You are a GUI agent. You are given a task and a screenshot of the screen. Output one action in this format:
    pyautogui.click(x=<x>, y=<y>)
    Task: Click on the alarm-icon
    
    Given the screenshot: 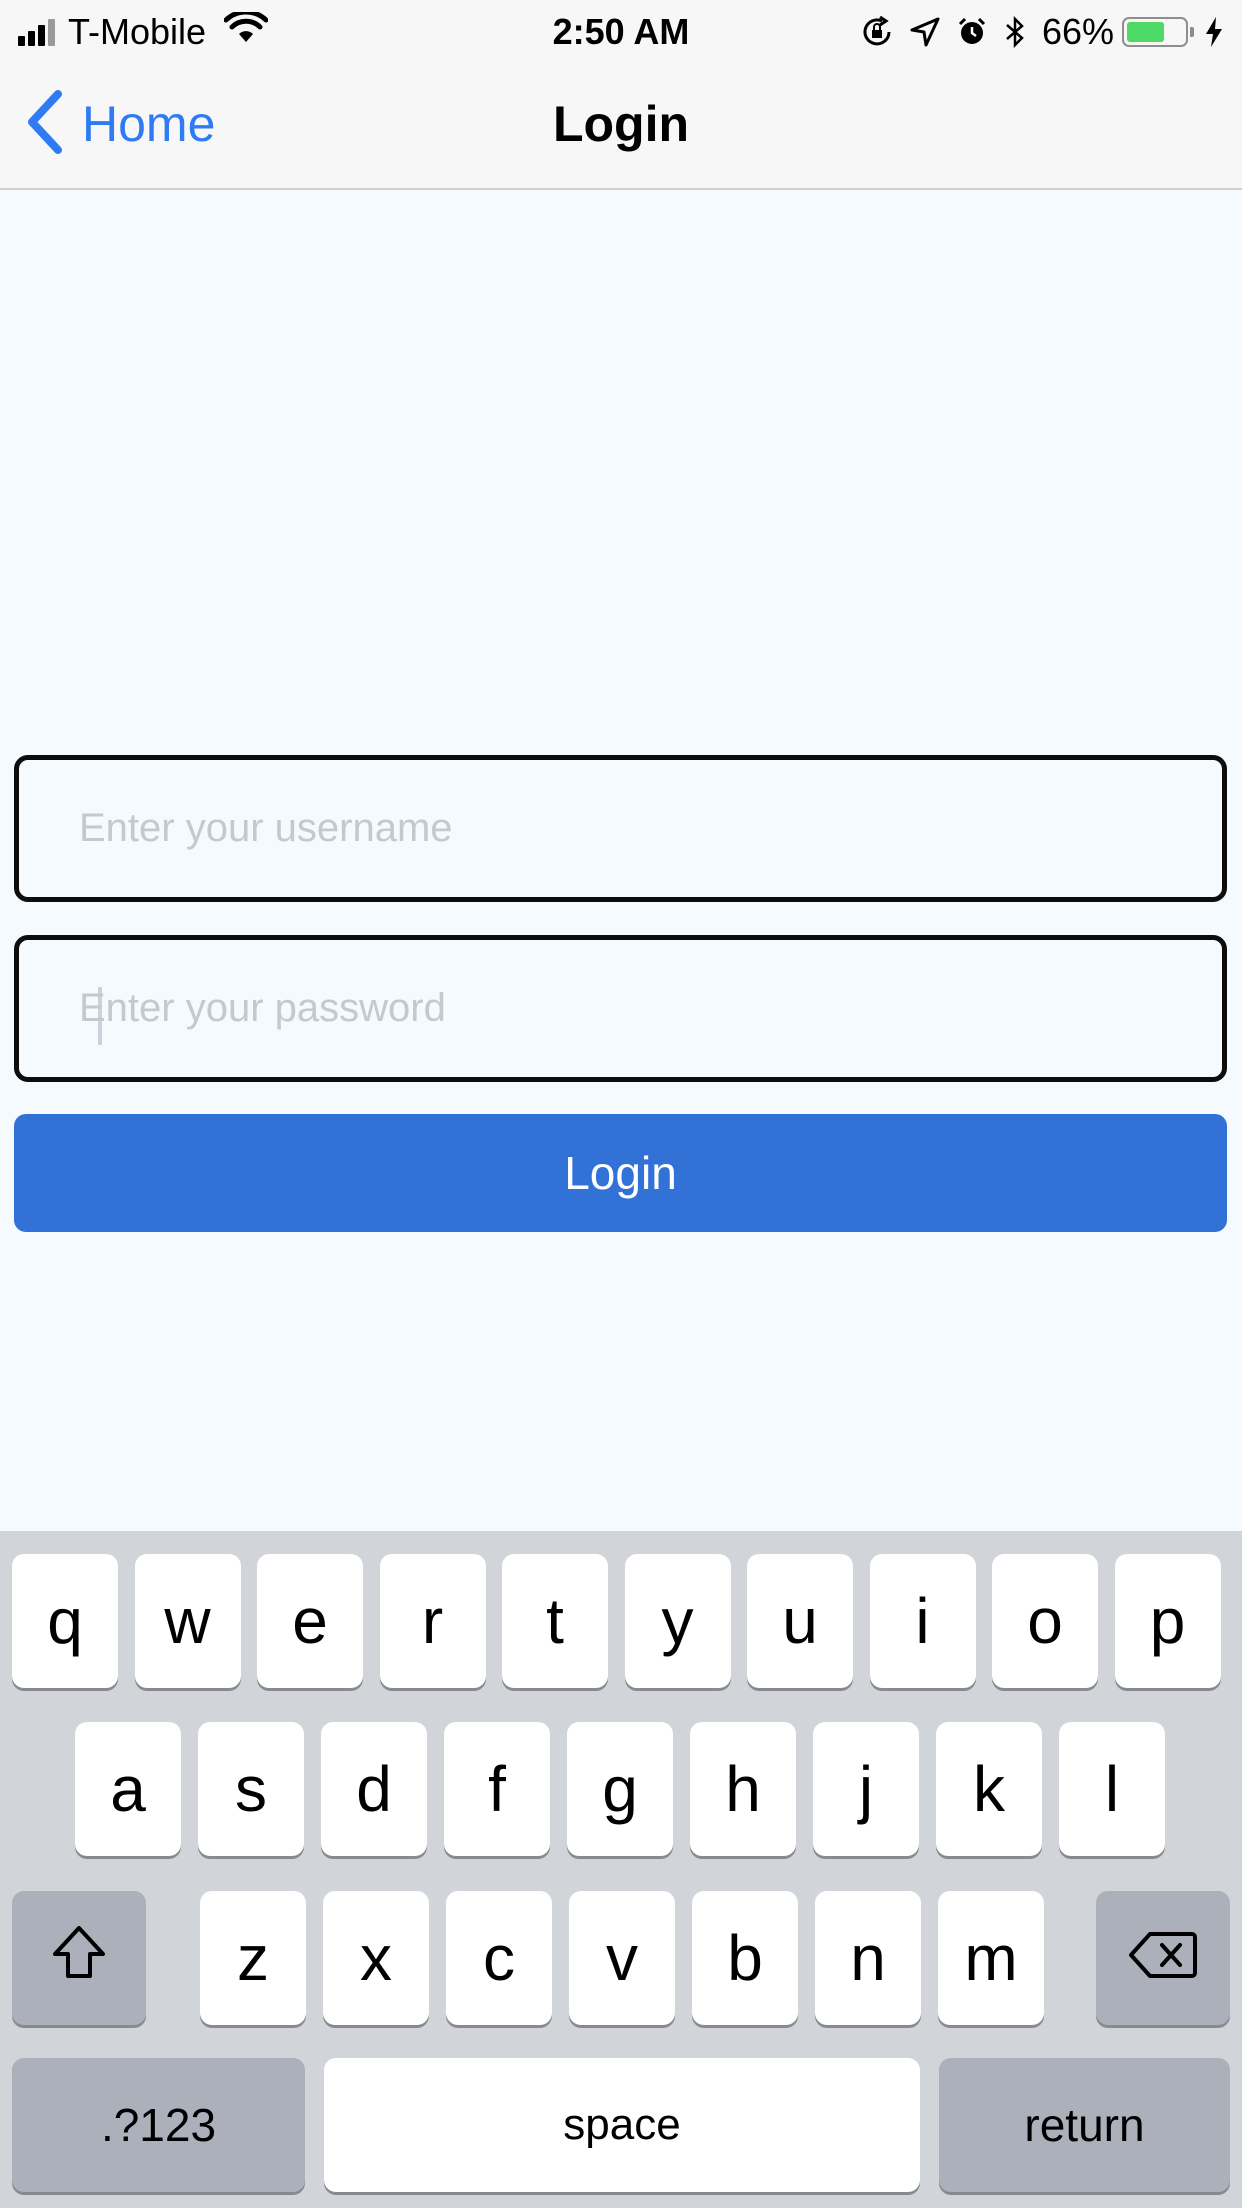 What is the action you would take?
    pyautogui.click(x=972, y=32)
    